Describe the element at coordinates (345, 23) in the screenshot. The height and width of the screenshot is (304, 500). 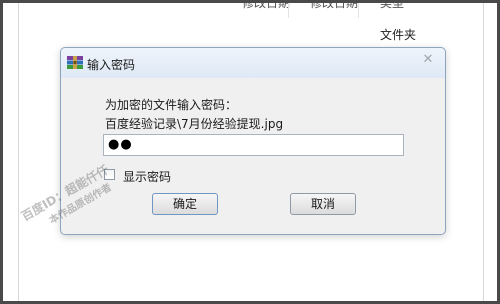
I see `background-column-header: 修改日期 修改日期 类型 文件夹` at that location.